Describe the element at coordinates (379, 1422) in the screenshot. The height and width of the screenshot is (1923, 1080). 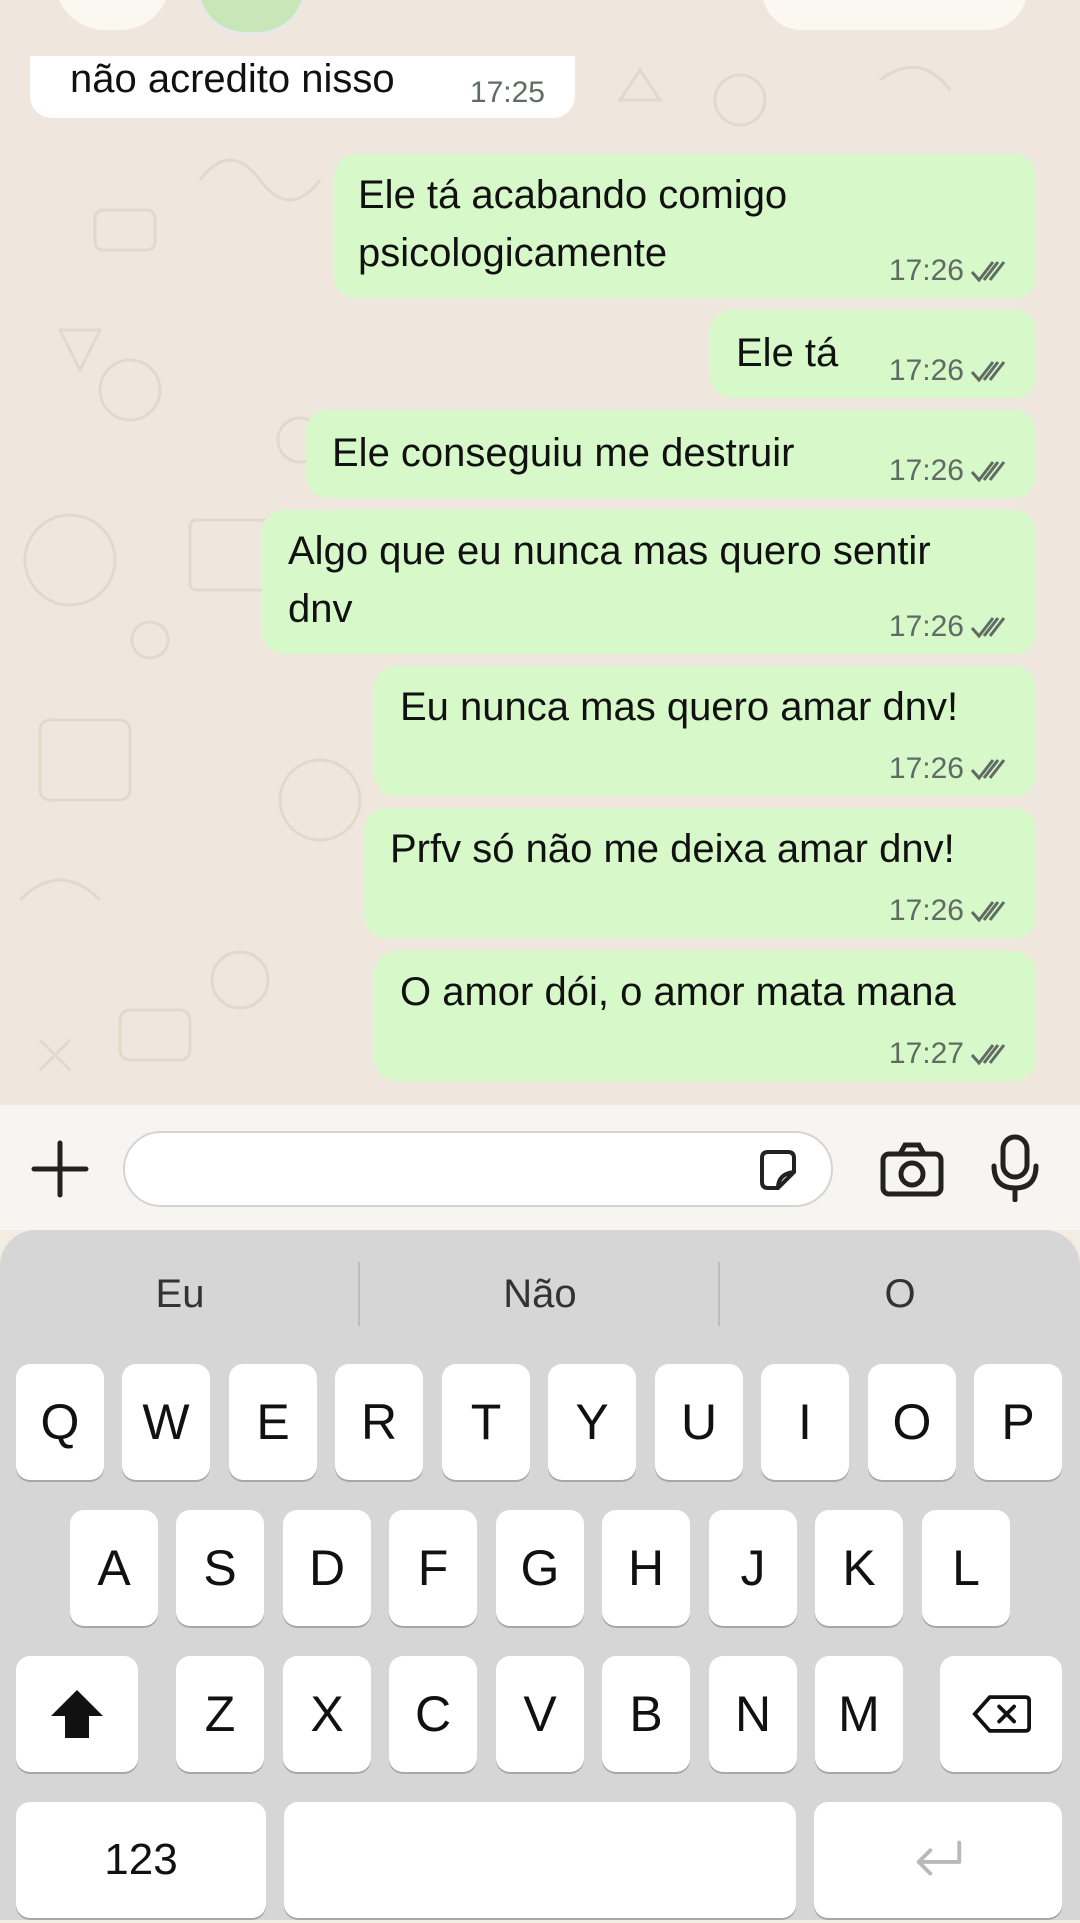
I see `key-r: R` at that location.